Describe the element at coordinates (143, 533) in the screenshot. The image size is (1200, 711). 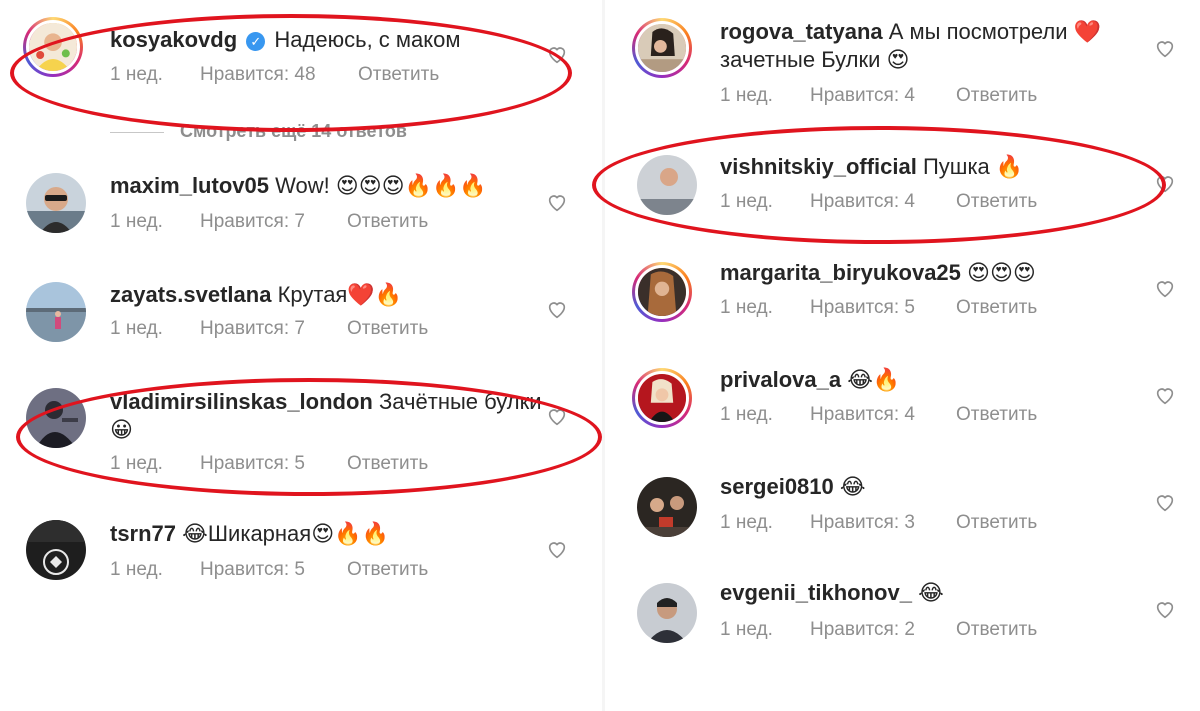
I see `comment-username: tsrn77` at that location.